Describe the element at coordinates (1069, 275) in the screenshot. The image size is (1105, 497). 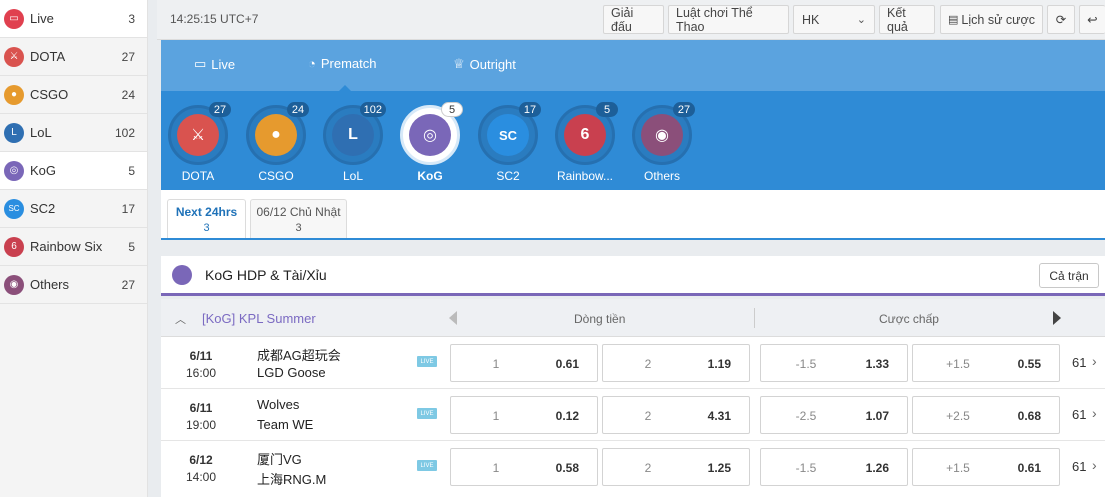
I see `full-match-button: Cả trận` at that location.